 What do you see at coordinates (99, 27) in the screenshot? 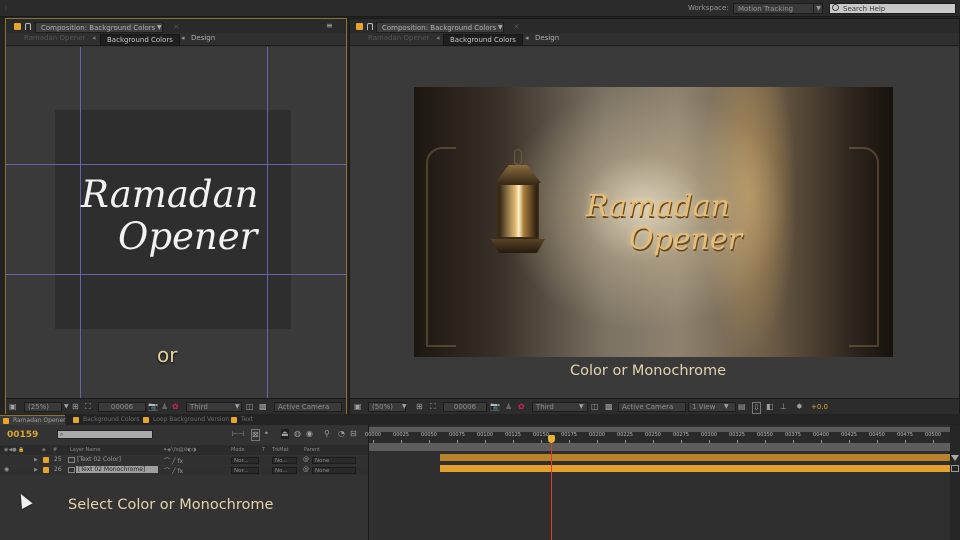
I see `composition-tab: Composition: Background Colors` at bounding box center [99, 27].